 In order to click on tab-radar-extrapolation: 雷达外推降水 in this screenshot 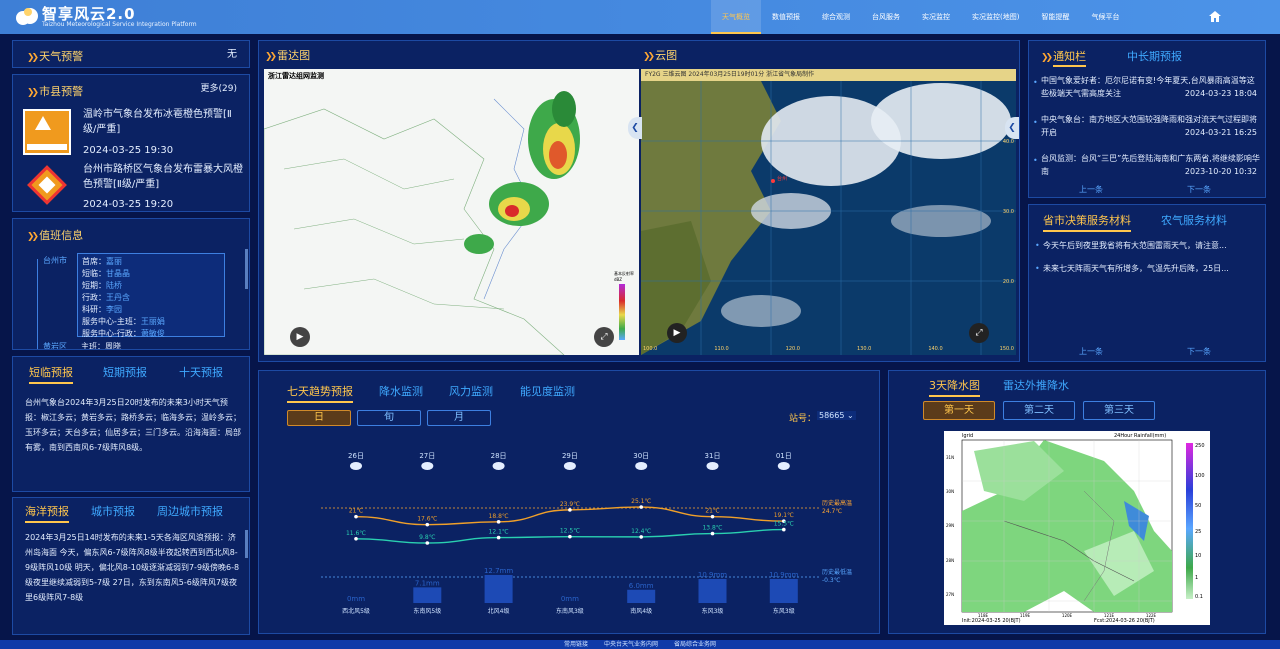, I will do `click(1036, 385)`.